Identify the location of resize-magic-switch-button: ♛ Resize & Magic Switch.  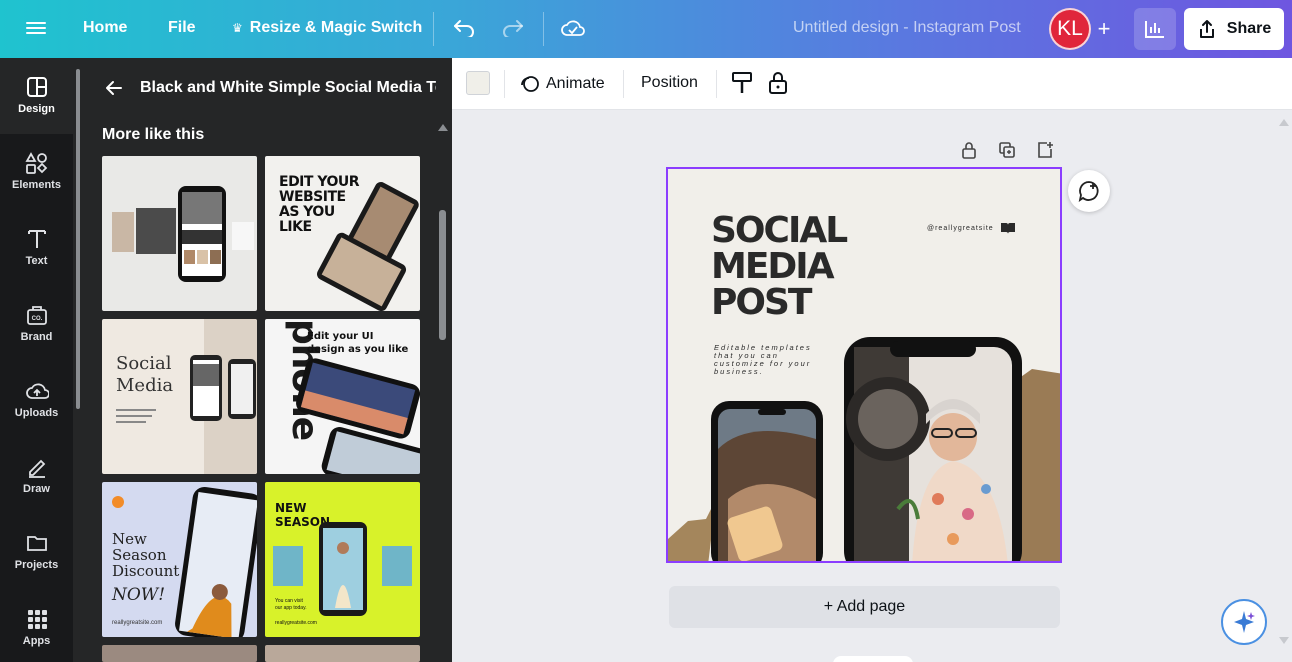
(327, 28).